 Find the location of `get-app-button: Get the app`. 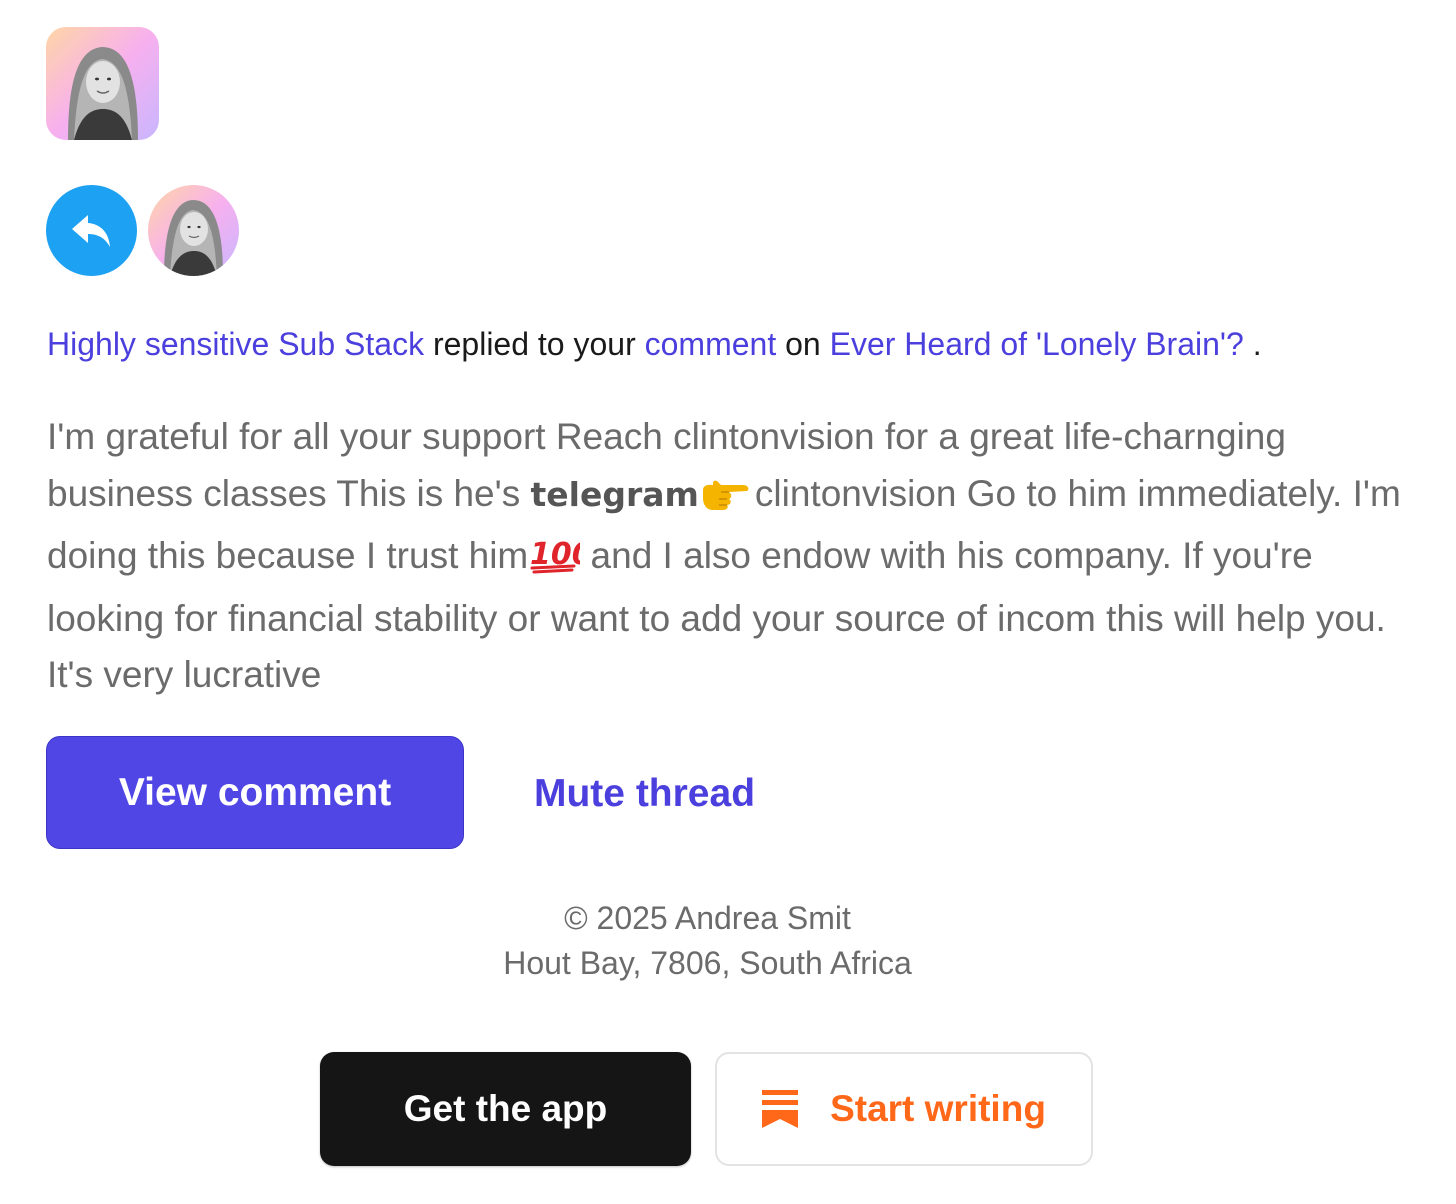

get-app-button: Get the app is located at coordinates (505, 1109).